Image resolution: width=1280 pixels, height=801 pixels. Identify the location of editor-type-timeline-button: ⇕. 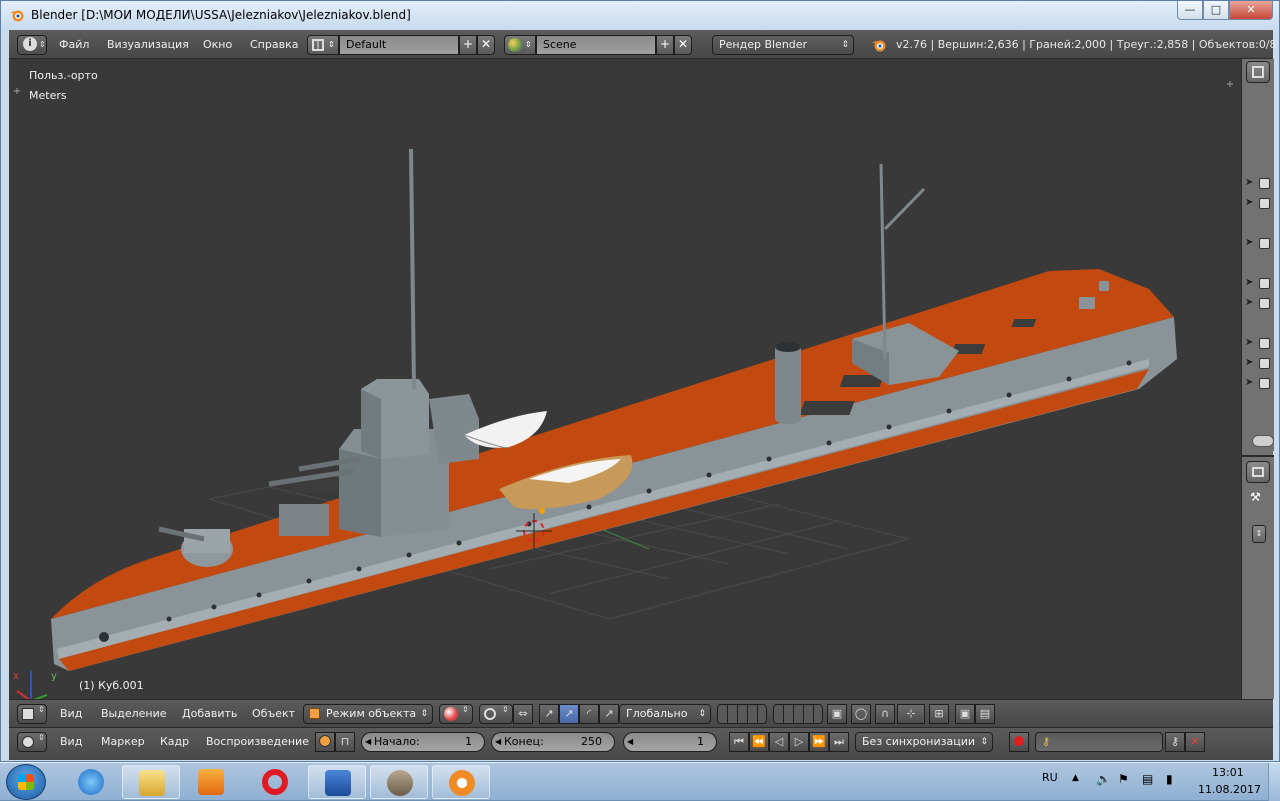
(32, 742).